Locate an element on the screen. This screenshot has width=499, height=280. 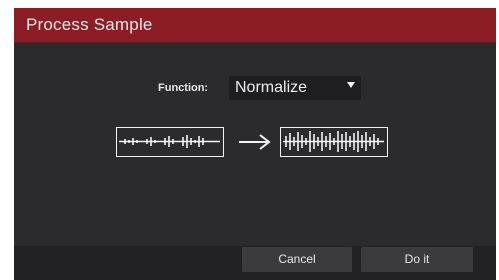
function-label: Function: is located at coordinates (183, 88).